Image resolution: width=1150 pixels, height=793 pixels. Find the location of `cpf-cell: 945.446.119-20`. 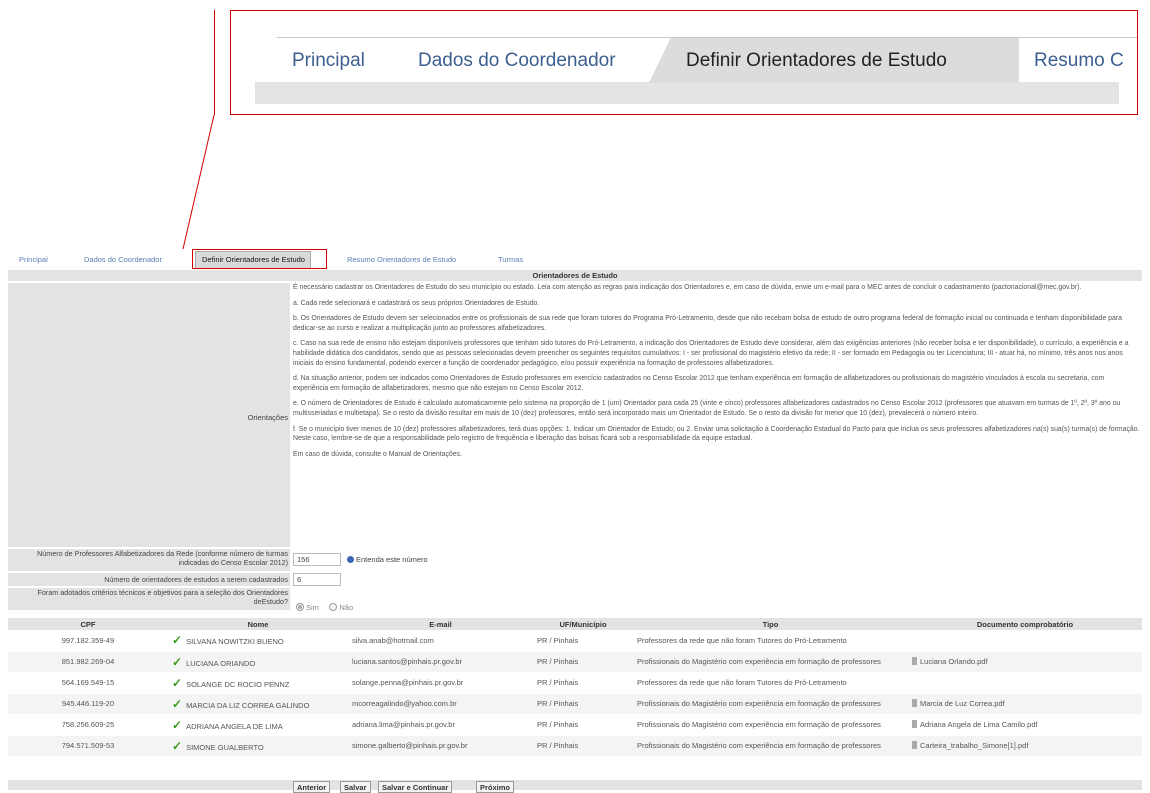

cpf-cell: 945.446.119-20 is located at coordinates (88, 704).